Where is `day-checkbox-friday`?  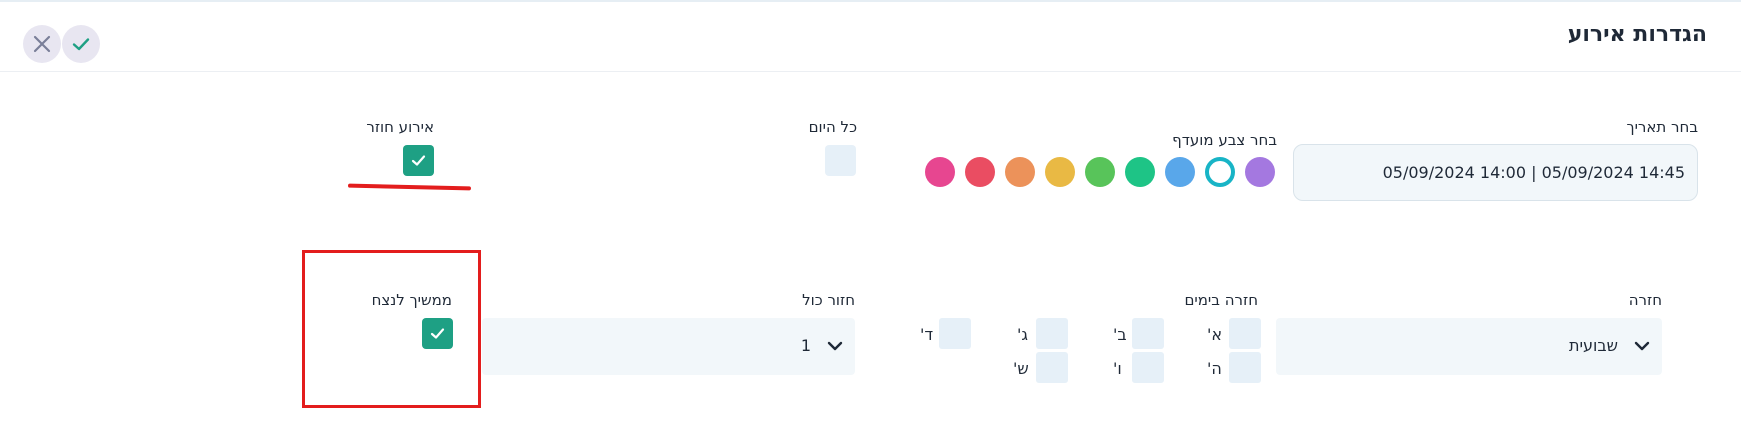 day-checkbox-friday is located at coordinates (1148, 367).